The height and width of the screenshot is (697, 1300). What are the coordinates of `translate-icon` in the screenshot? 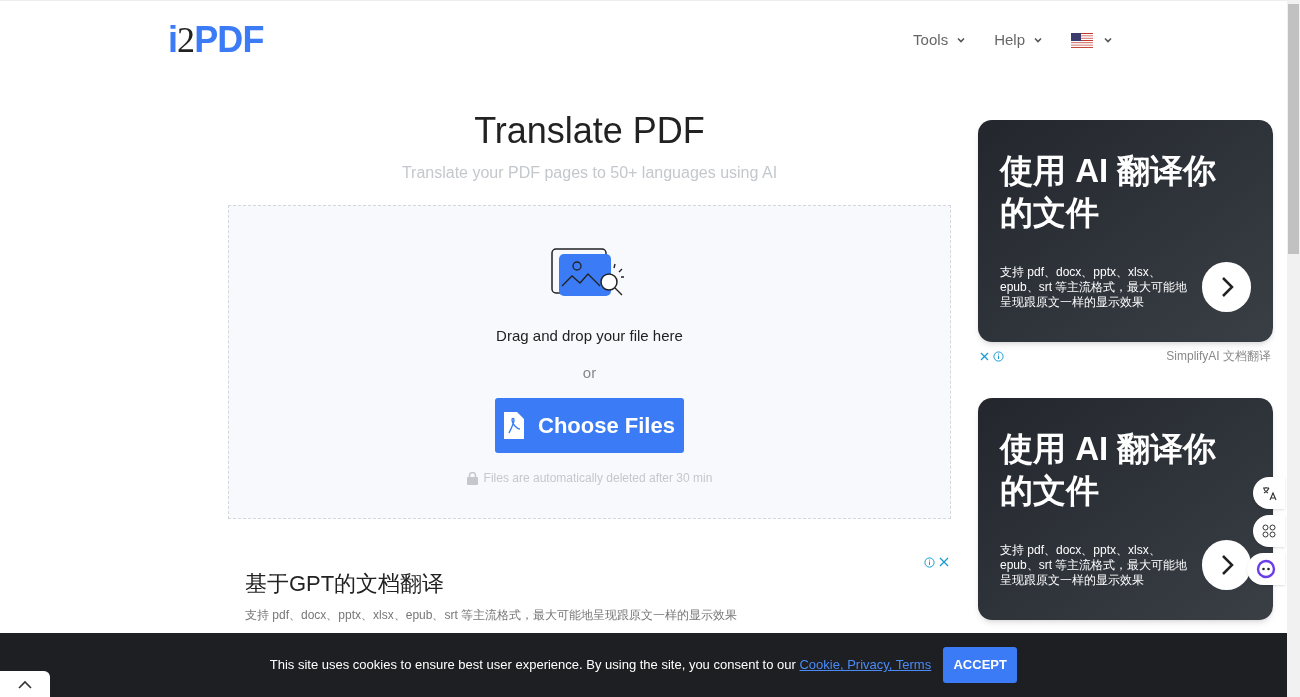 It's located at (1269, 493).